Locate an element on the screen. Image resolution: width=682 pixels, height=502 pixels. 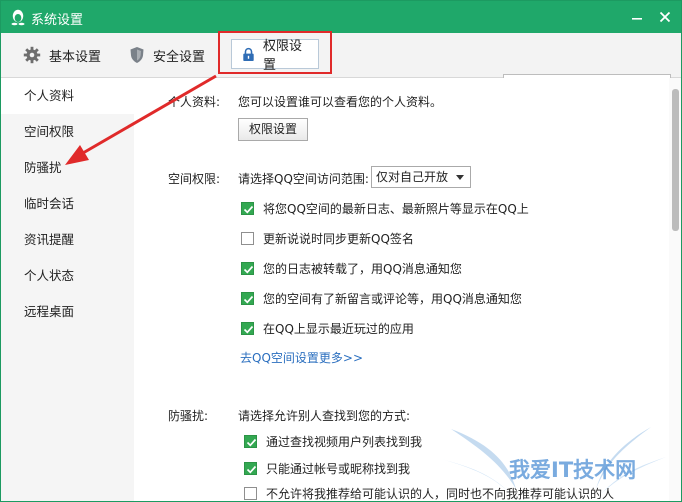
tab-basic-settings: 基本设置 is located at coordinates (62, 55).